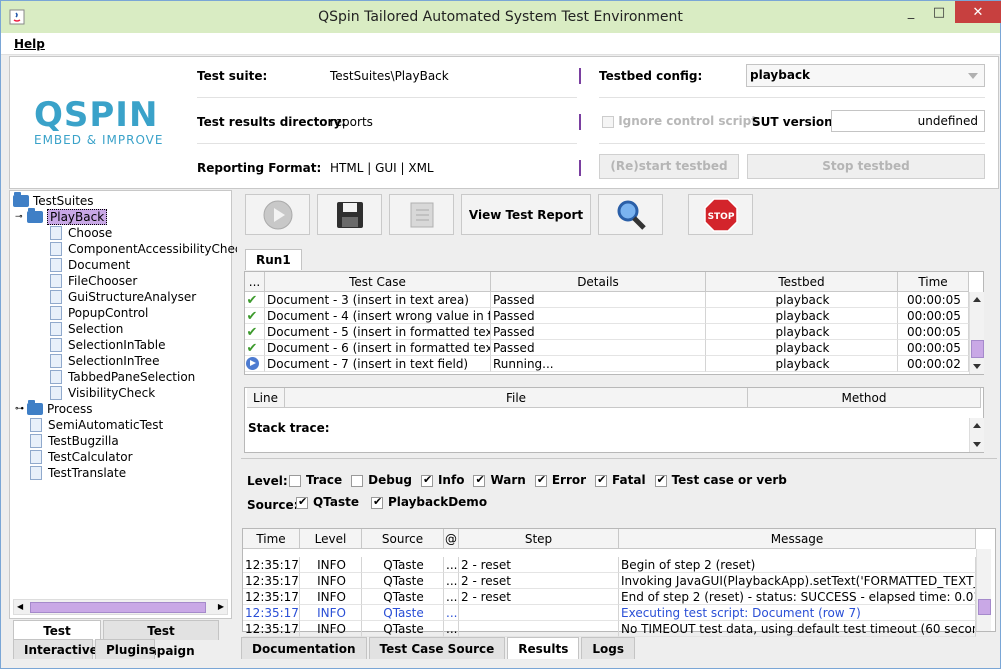  What do you see at coordinates (74, 441) in the screenshot?
I see `tree-leaf-item: TestBugzilla` at bounding box center [74, 441].